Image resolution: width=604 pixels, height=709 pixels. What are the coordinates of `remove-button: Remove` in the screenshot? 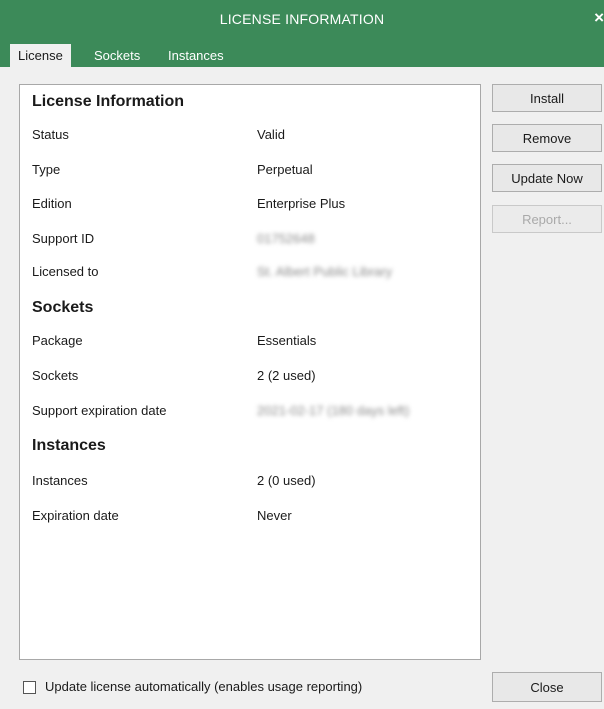 It's located at (547, 138).